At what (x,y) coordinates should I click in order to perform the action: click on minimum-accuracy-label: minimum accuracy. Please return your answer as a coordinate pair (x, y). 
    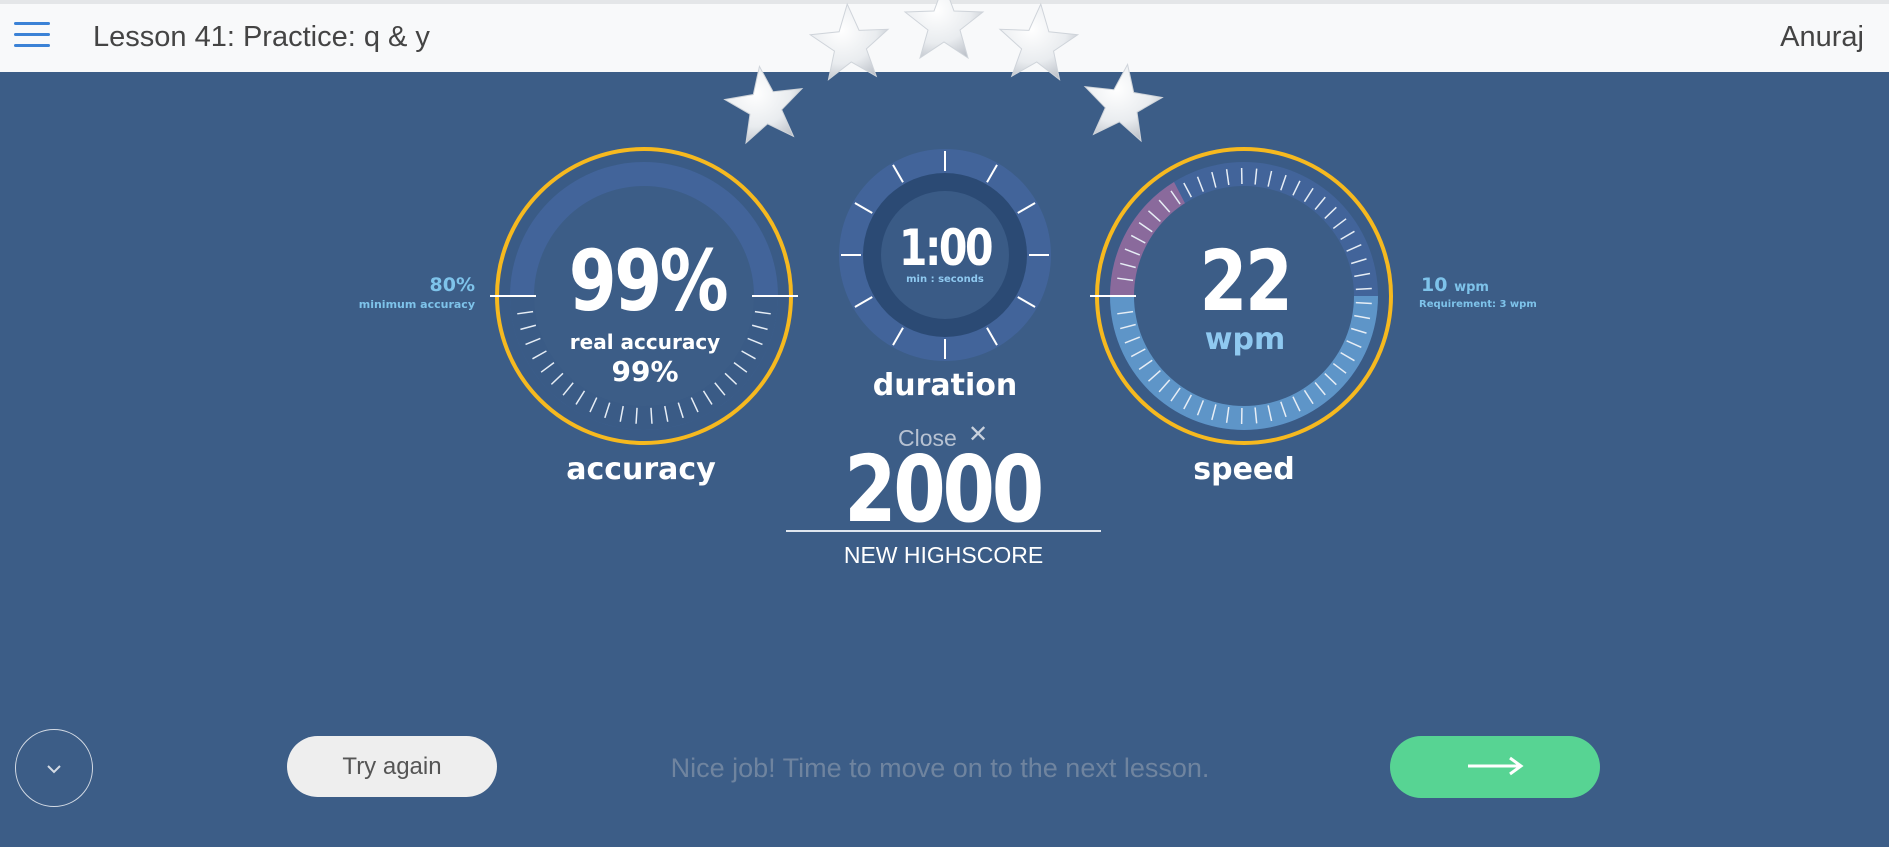
    Looking at the image, I should click on (416, 304).